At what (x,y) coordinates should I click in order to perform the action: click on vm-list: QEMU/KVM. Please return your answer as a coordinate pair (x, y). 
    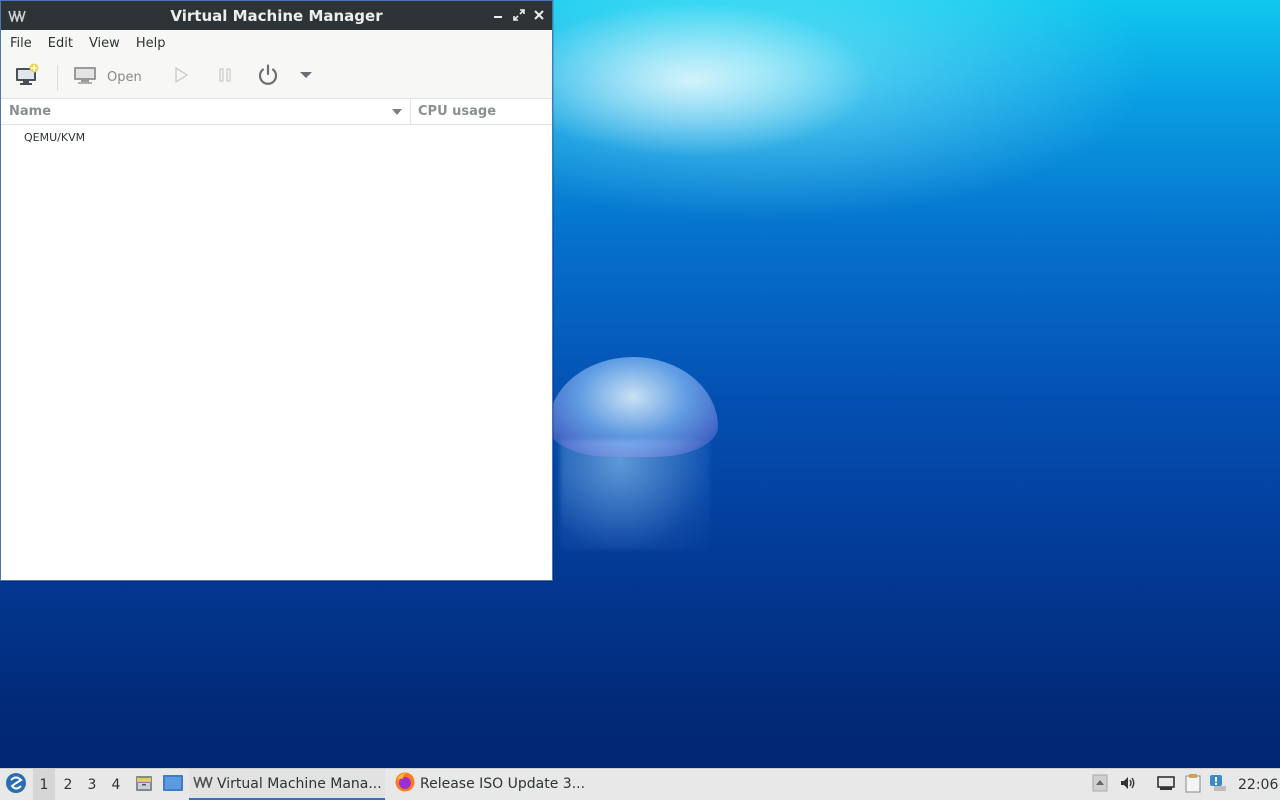
    Looking at the image, I should click on (276, 137).